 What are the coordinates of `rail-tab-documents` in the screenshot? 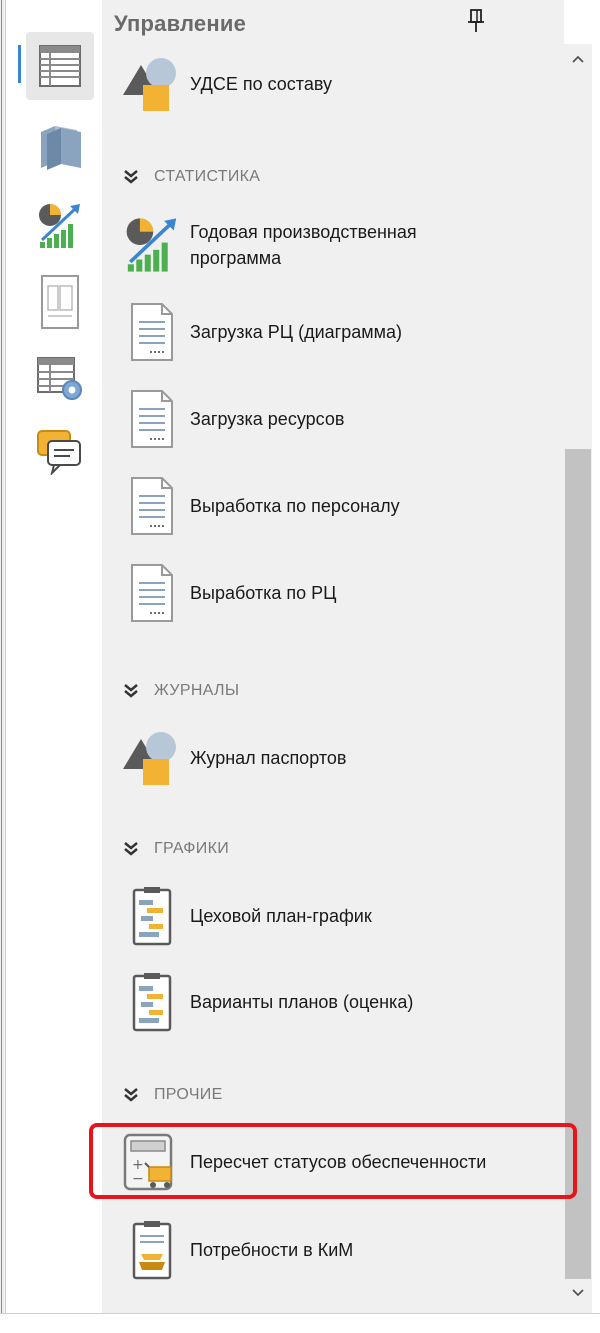 It's located at (60, 302).